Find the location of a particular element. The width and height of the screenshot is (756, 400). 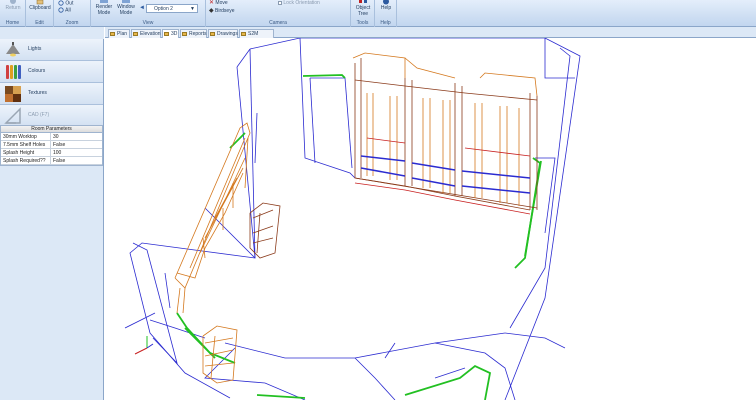

colours-icon is located at coordinates (13, 72).